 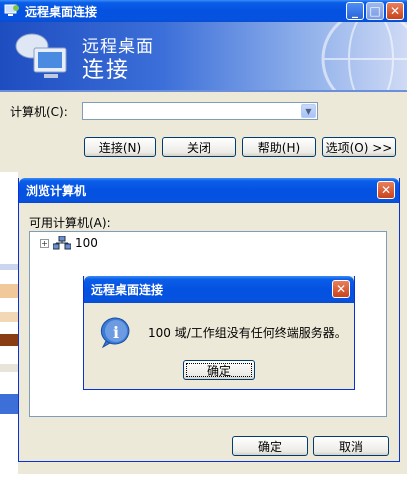 What do you see at coordinates (56, 191) in the screenshot?
I see `browse-dialog-title: 浏览计算机` at bounding box center [56, 191].